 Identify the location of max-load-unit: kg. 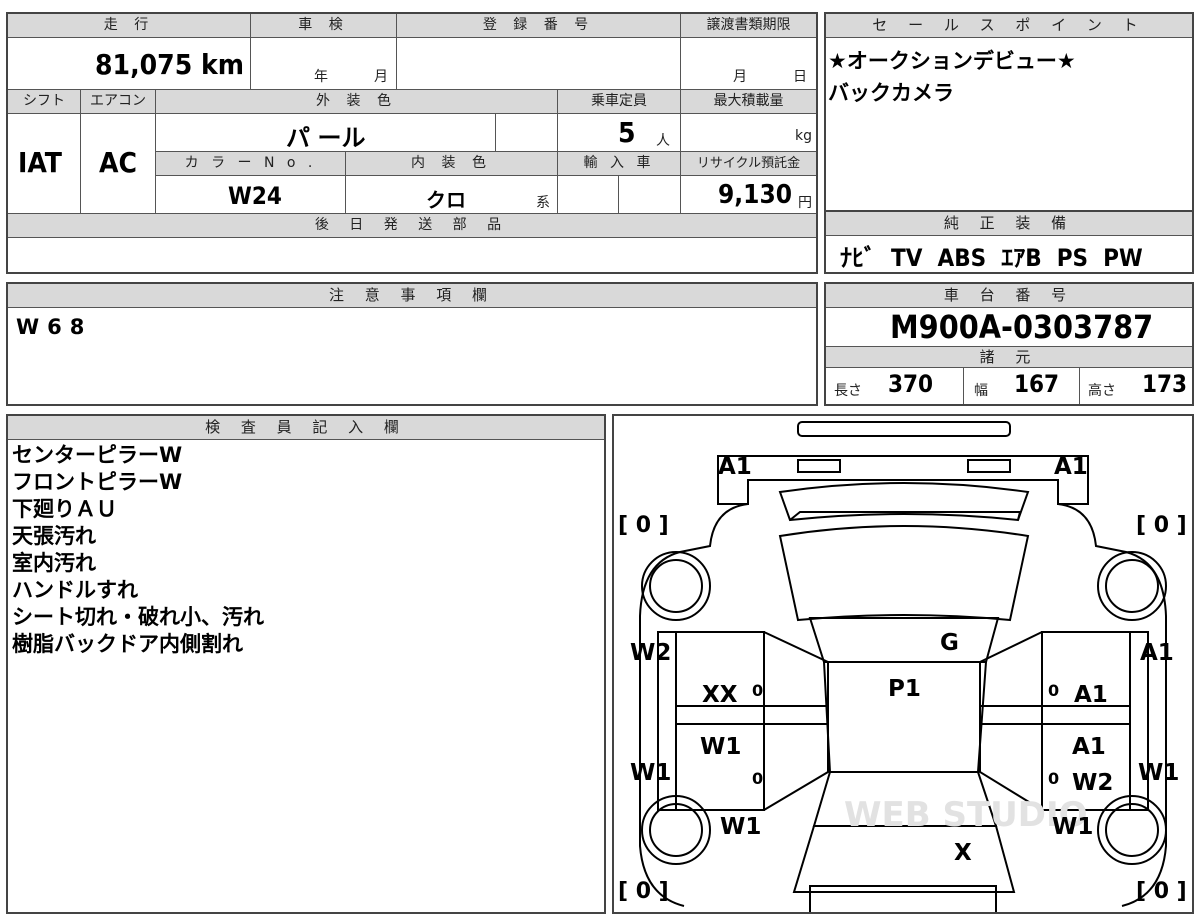
(803, 136).